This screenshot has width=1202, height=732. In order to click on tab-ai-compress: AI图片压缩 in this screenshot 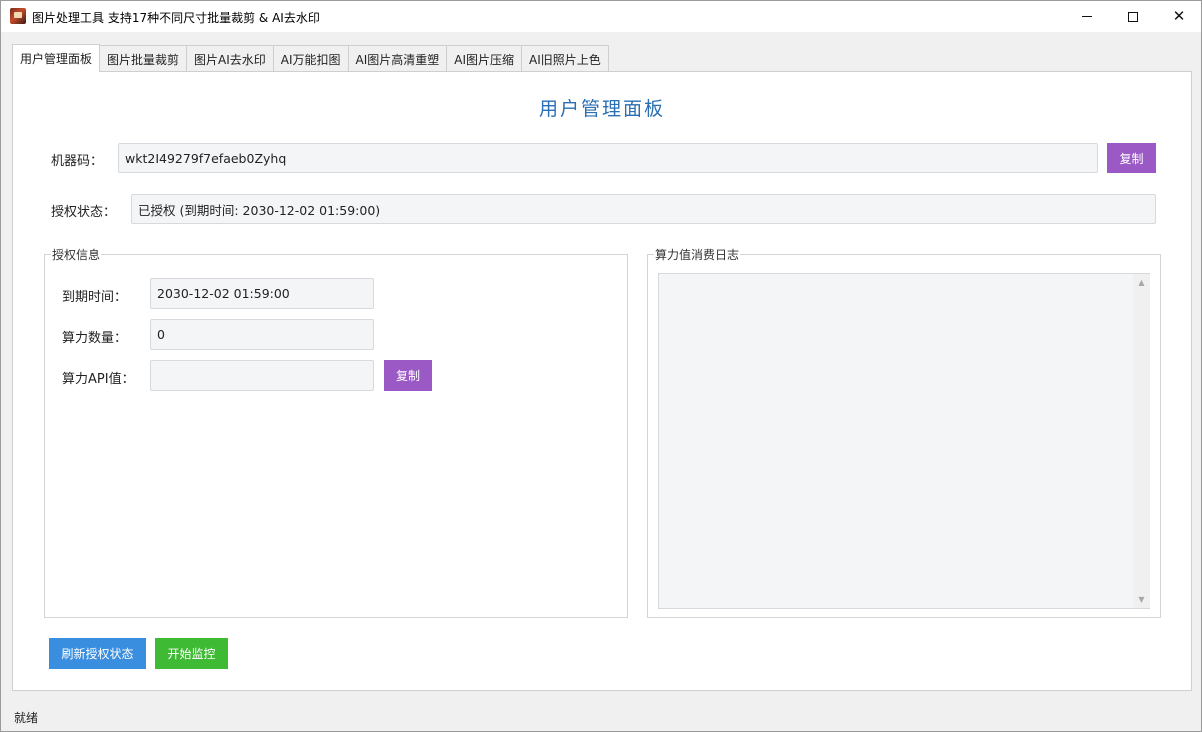, I will do `click(484, 58)`.